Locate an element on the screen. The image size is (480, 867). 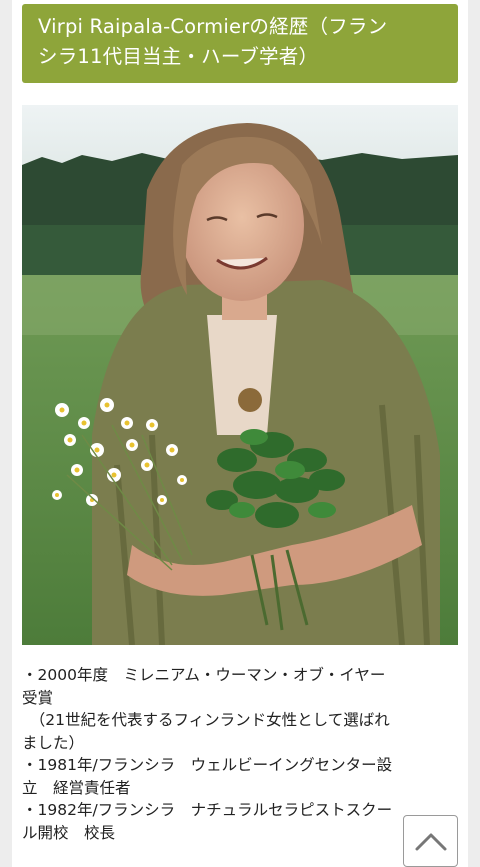
scroll-to-top-button is located at coordinates (430, 841).